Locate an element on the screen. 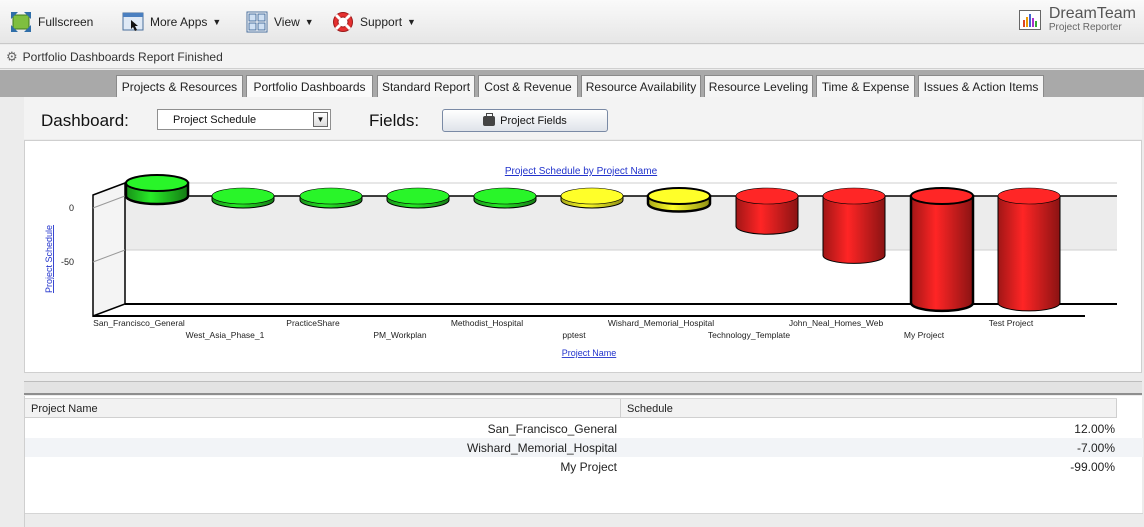  project-fields-button: Project Fields is located at coordinates (525, 120).